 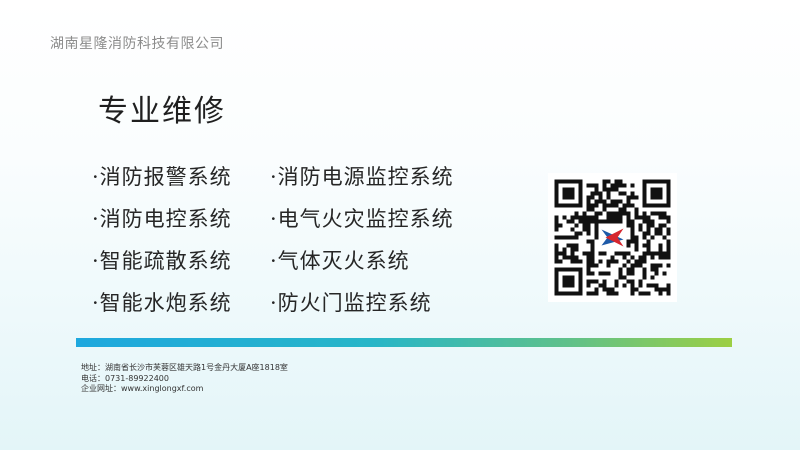 I want to click on system-item: ·智能疏散系统, so click(x=162, y=261).